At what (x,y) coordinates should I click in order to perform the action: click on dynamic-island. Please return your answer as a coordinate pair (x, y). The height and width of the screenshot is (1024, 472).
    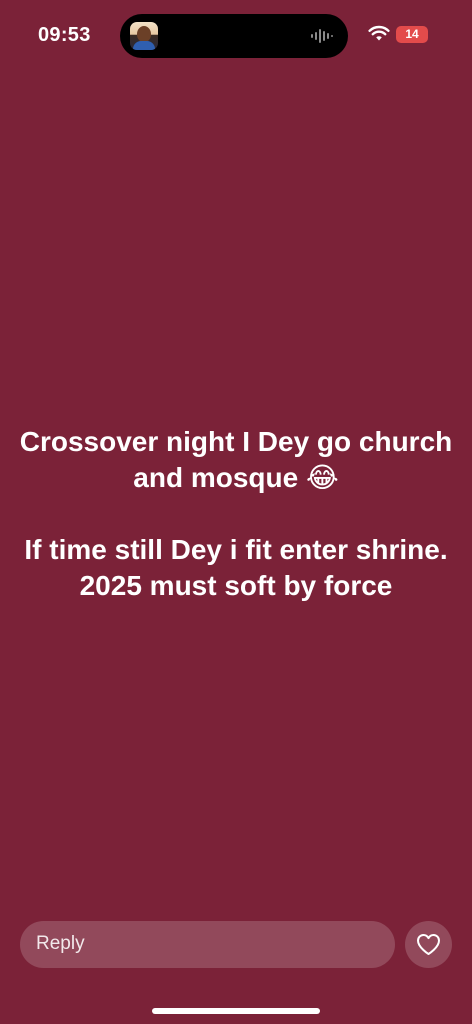
    Looking at the image, I should click on (234, 36).